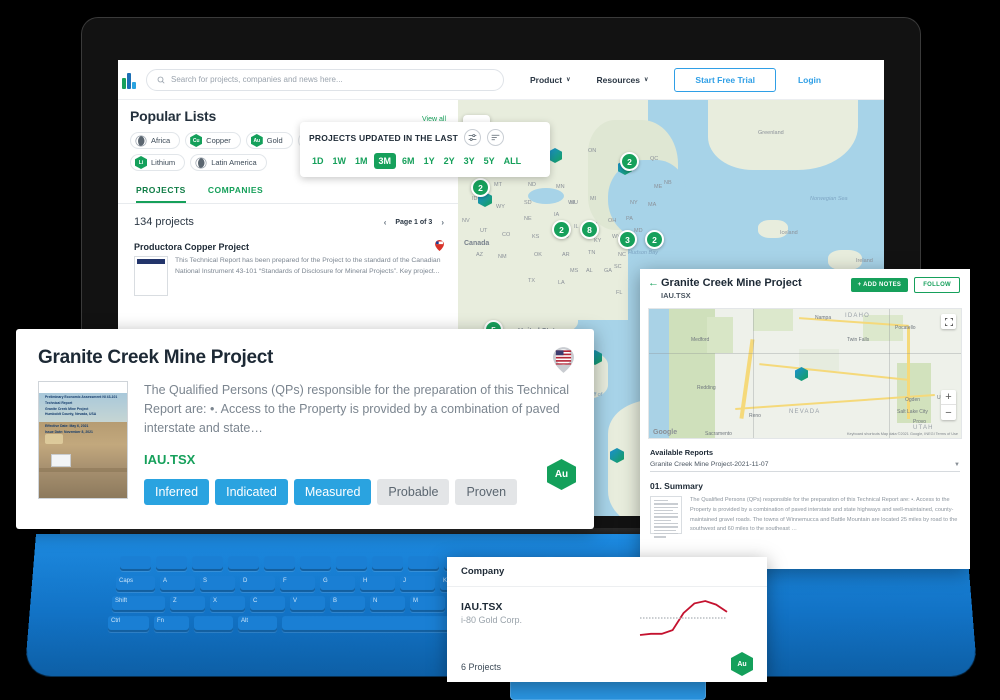 Image resolution: width=1000 pixels, height=700 pixels. What do you see at coordinates (809, 80) in the screenshot?
I see `login-link: Login` at bounding box center [809, 80].